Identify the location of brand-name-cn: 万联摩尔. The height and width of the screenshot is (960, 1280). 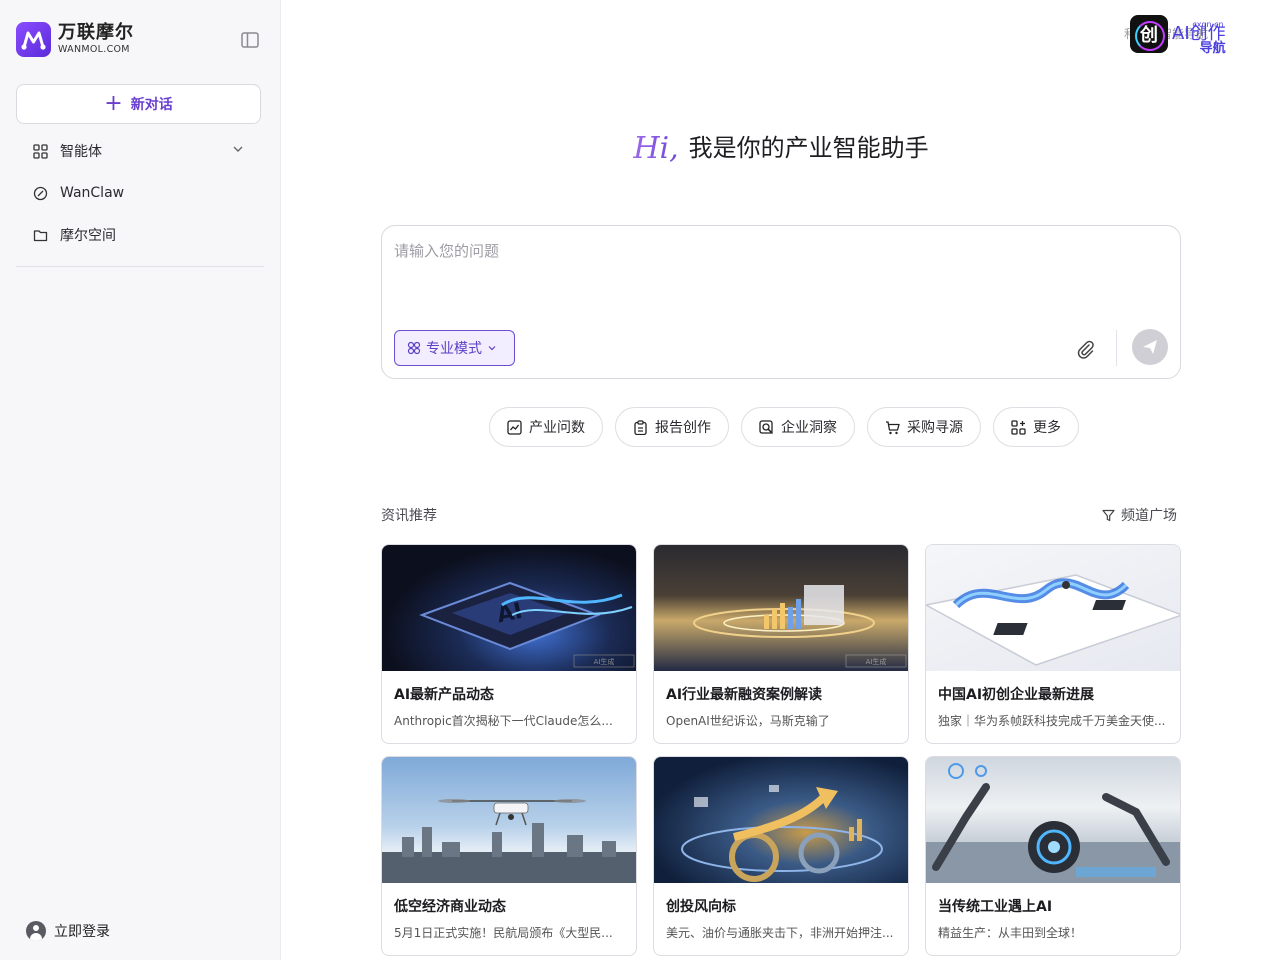
(96, 33).